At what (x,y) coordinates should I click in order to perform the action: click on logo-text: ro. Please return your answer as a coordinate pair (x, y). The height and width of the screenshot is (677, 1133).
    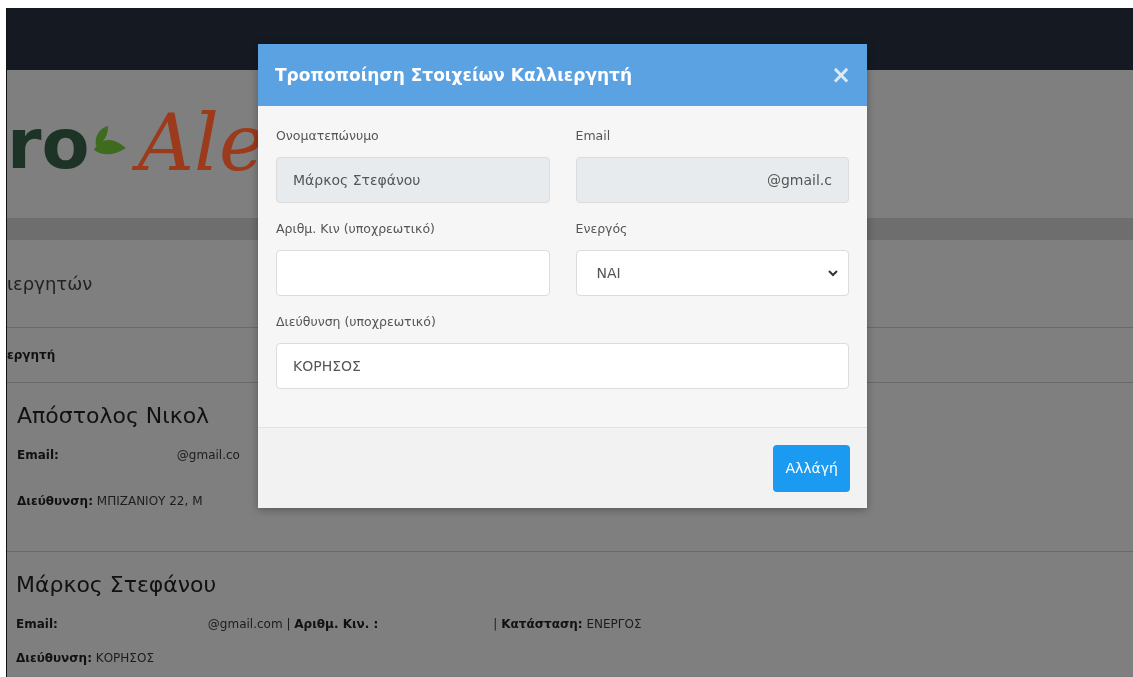
    Looking at the image, I should click on (48, 144).